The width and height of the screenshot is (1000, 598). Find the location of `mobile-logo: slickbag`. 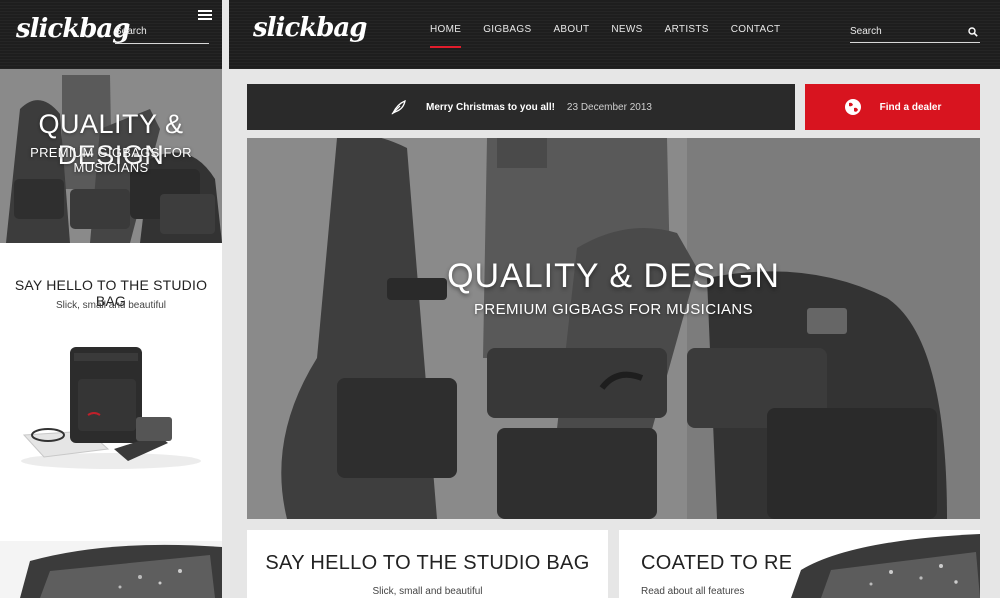

mobile-logo: slickbag is located at coordinates (73, 29).